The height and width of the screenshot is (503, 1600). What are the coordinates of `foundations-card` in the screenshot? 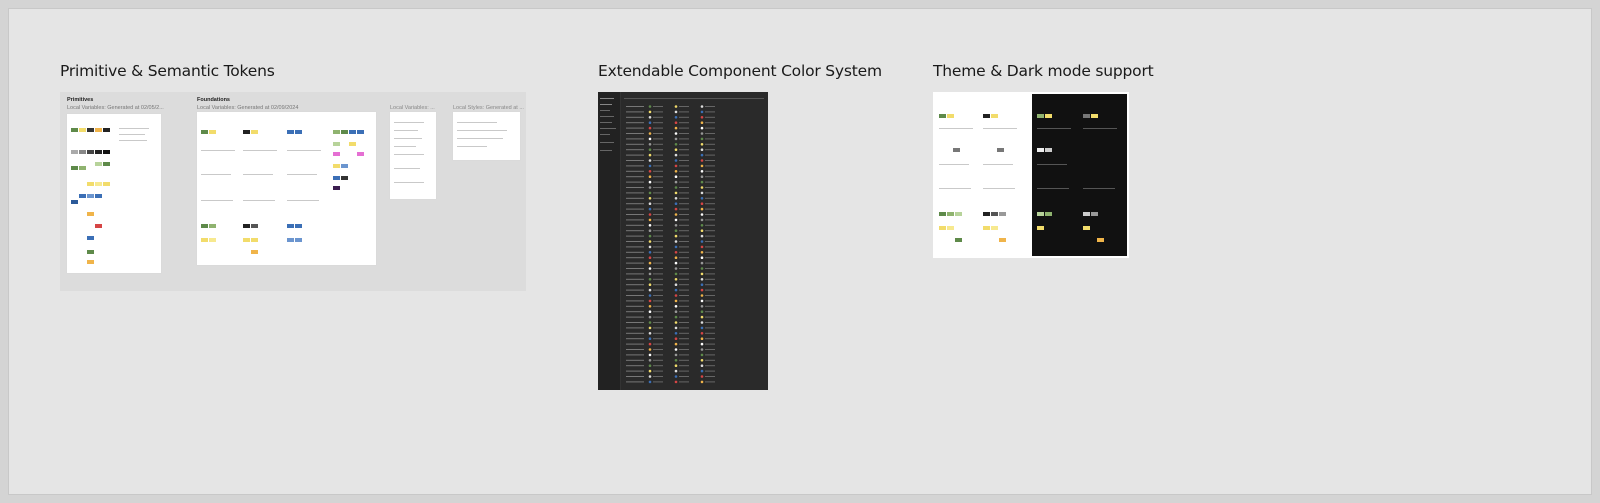 It's located at (286, 188).